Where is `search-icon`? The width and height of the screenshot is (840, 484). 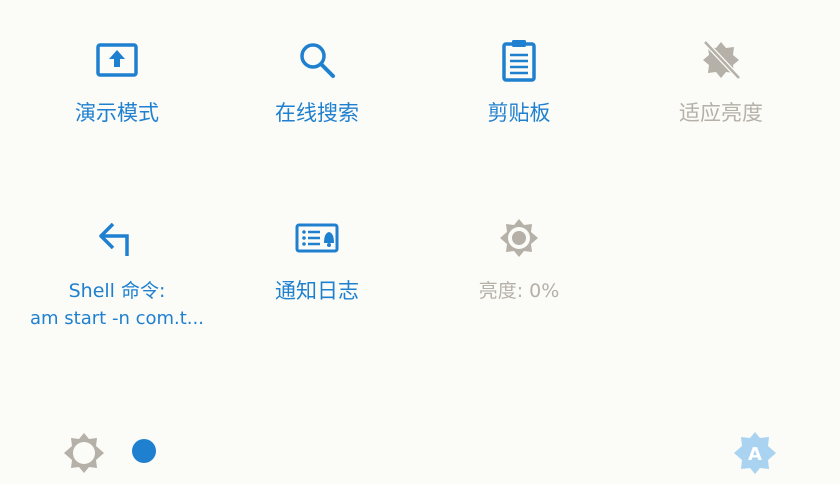
search-icon is located at coordinates (317, 60).